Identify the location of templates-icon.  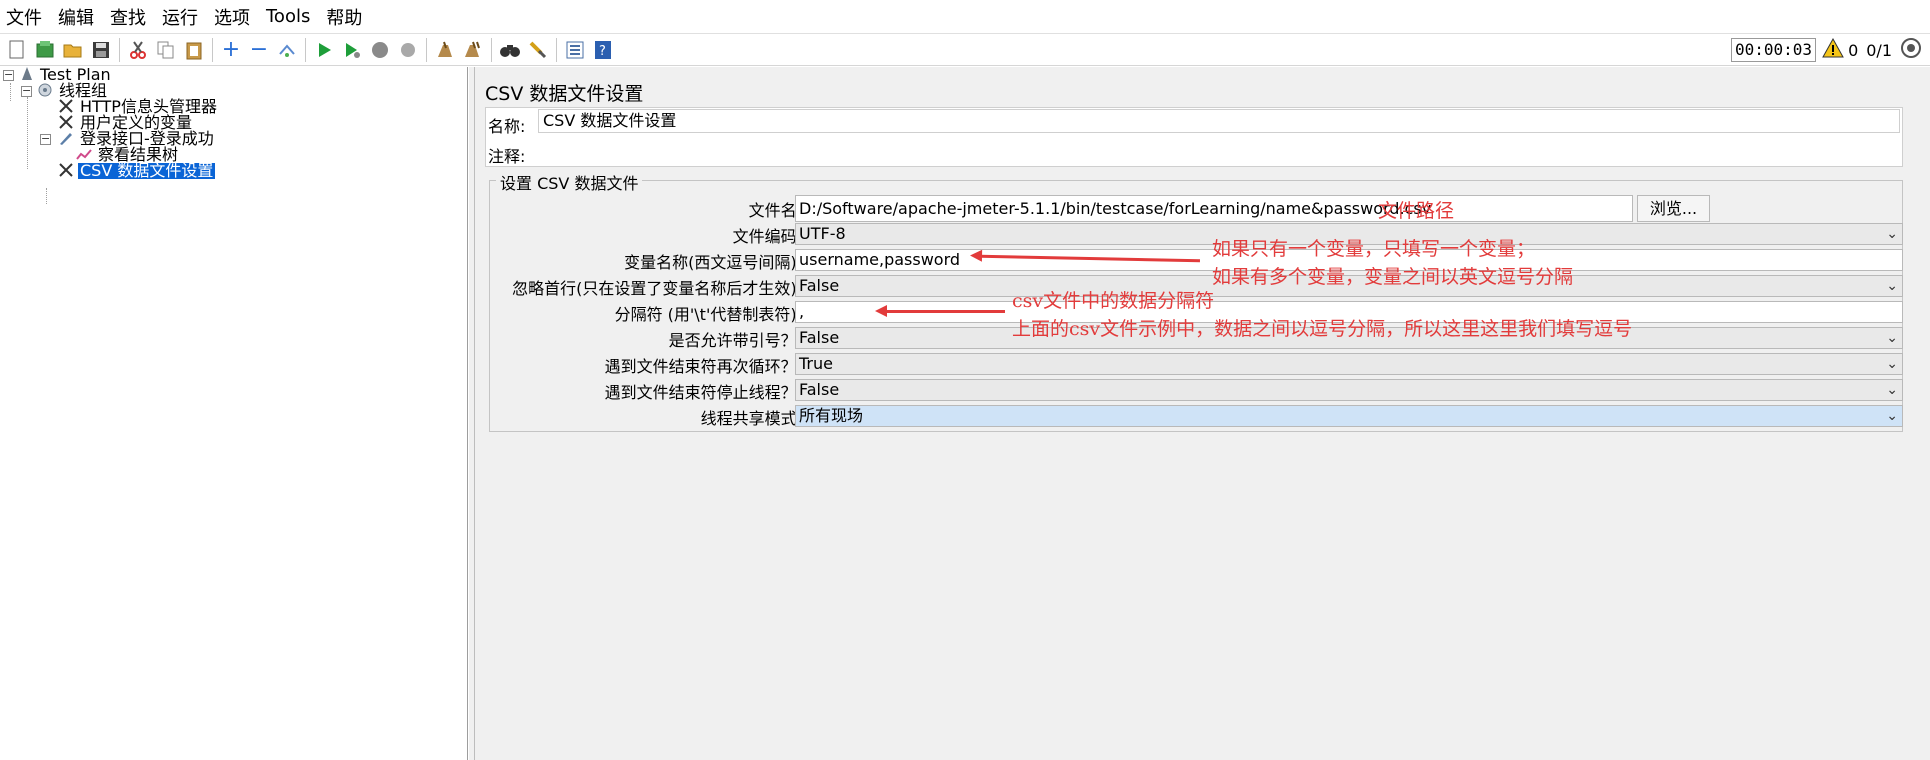
(45, 50).